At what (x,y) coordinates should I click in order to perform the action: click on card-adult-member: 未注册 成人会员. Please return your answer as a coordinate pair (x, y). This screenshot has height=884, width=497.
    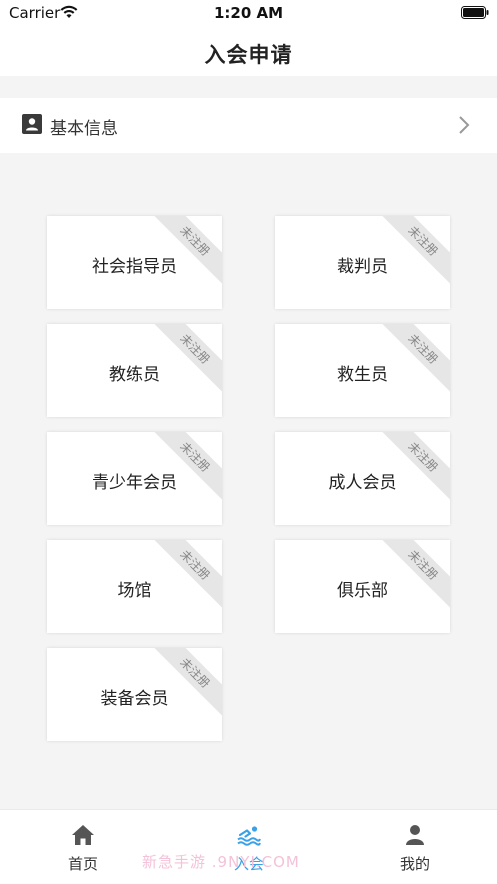
    Looking at the image, I should click on (362, 478).